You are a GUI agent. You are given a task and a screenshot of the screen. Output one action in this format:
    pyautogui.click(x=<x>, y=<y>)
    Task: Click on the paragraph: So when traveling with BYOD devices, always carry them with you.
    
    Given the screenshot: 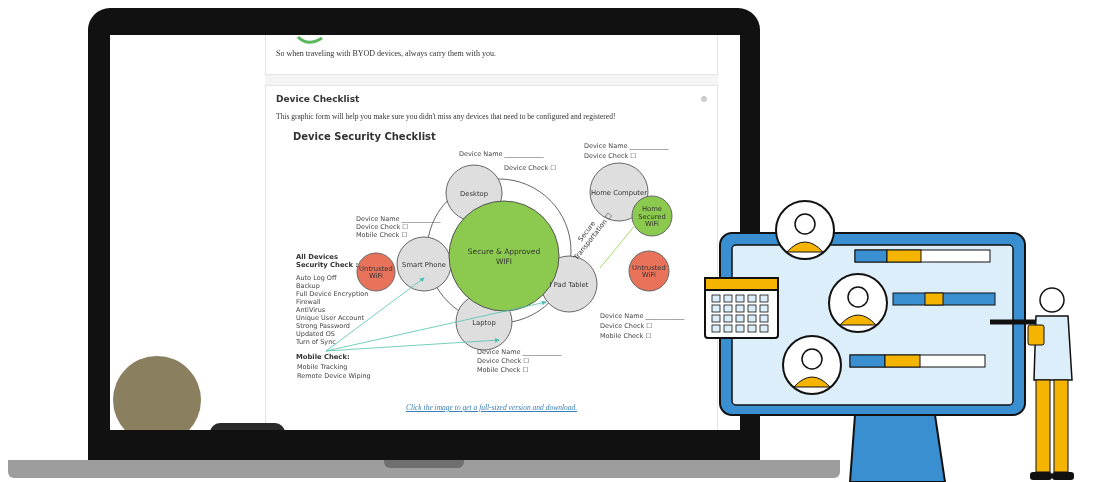 What is the action you would take?
    pyautogui.click(x=386, y=53)
    